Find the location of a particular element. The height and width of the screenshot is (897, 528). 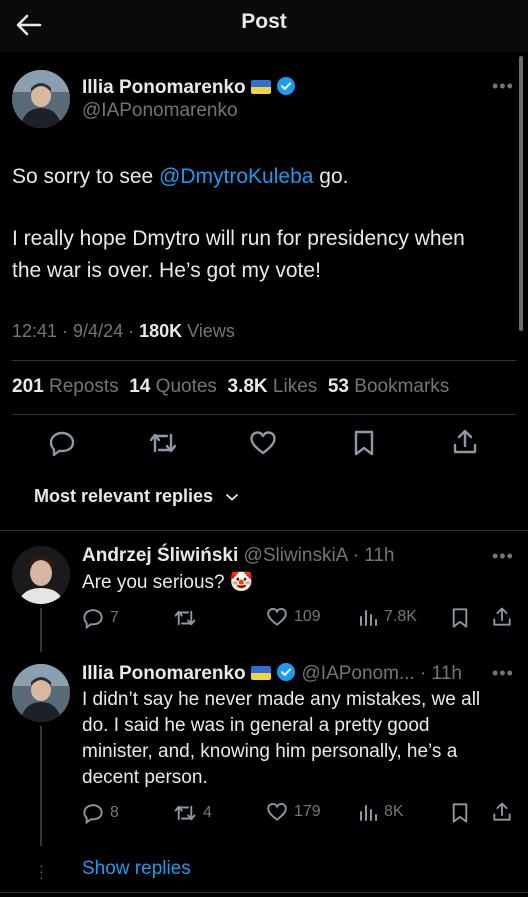

mention-link: @DmytroKuleba is located at coordinates (236, 176).